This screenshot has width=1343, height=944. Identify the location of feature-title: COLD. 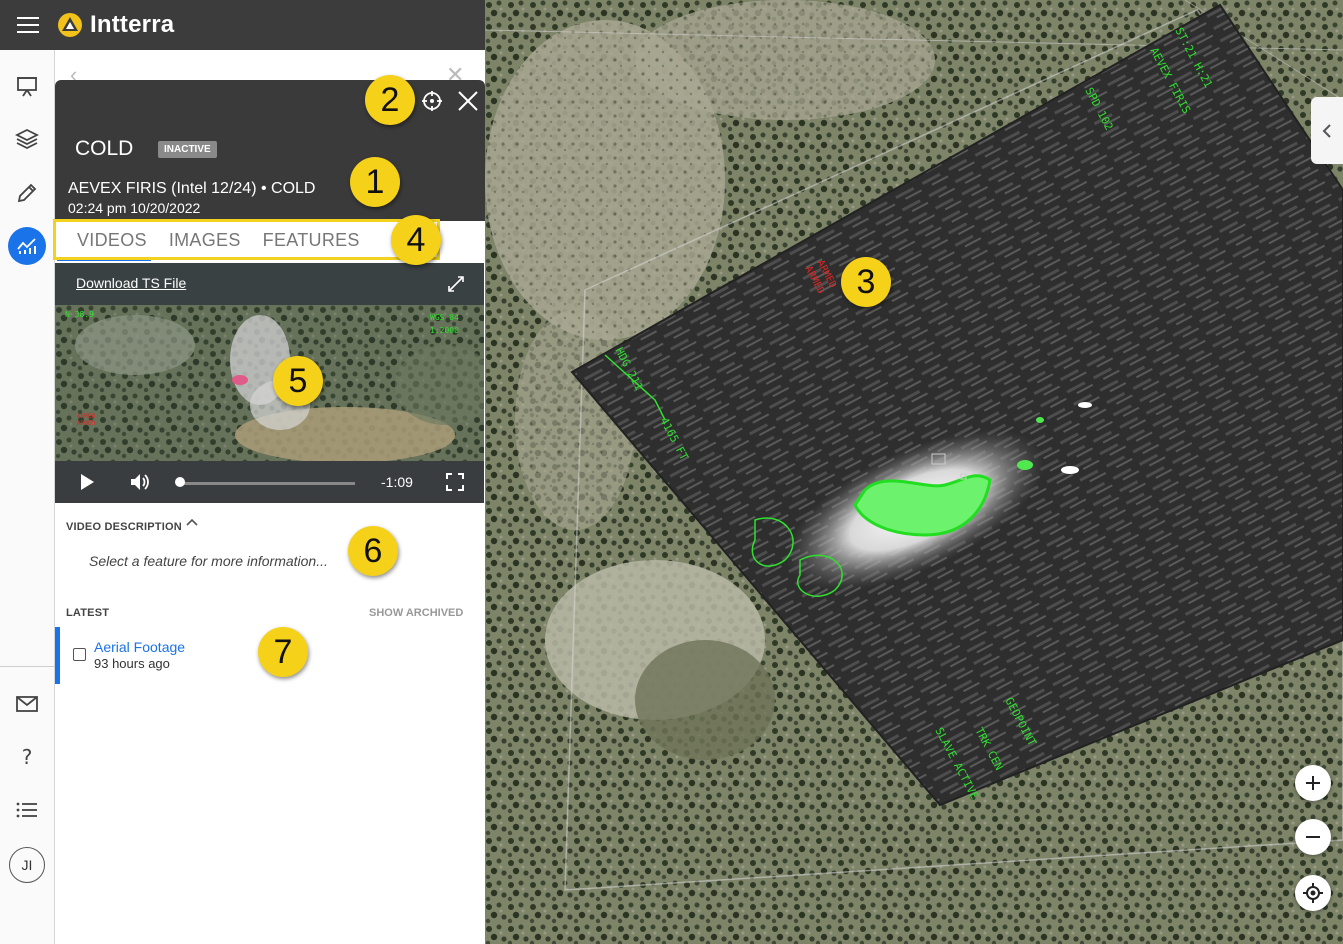
(104, 148).